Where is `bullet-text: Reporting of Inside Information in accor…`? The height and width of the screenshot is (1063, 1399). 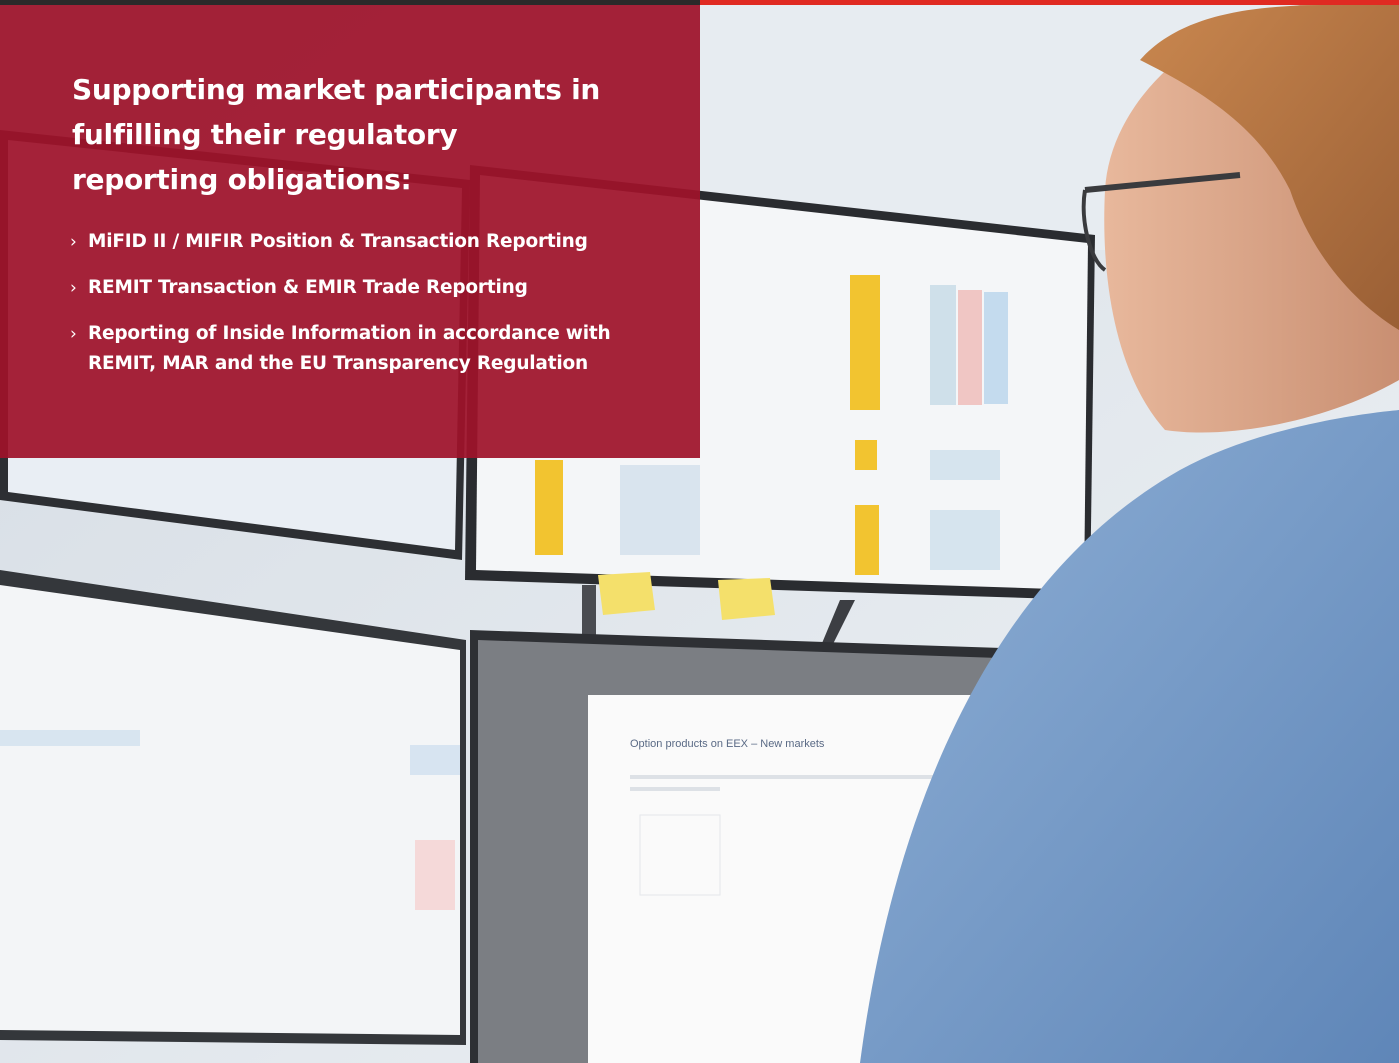
bullet-text: Reporting of Inside Information in accor… is located at coordinates (349, 348).